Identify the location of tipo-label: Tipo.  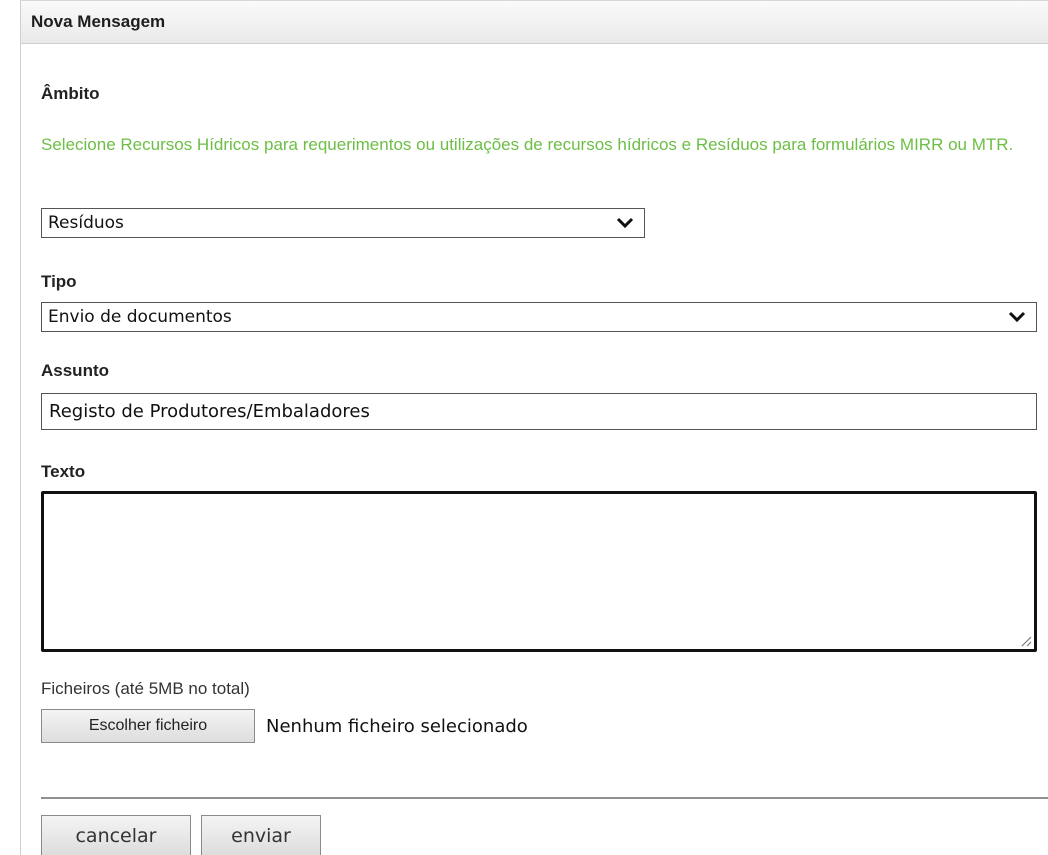
(59, 281).